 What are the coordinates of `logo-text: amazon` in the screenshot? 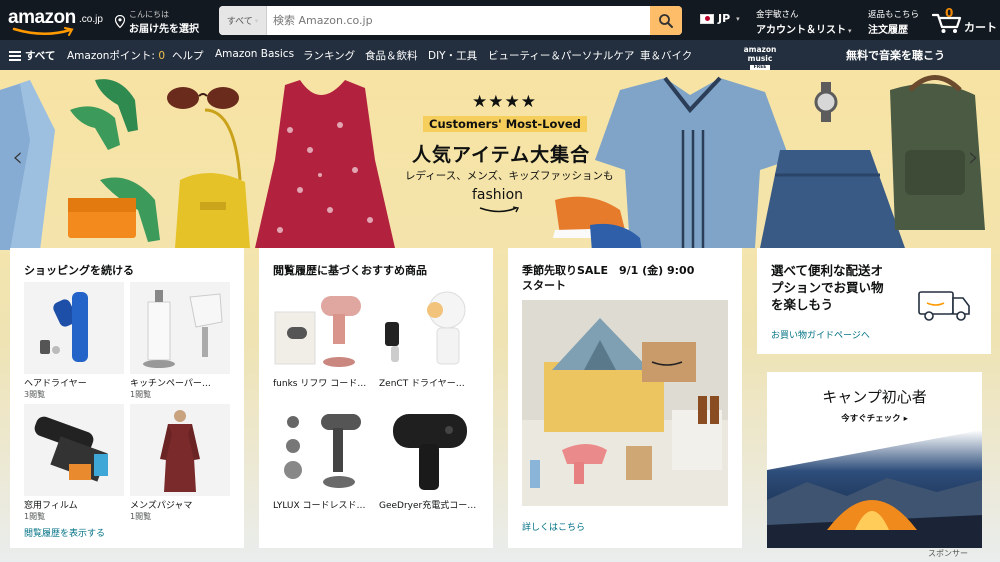 It's located at (42, 17).